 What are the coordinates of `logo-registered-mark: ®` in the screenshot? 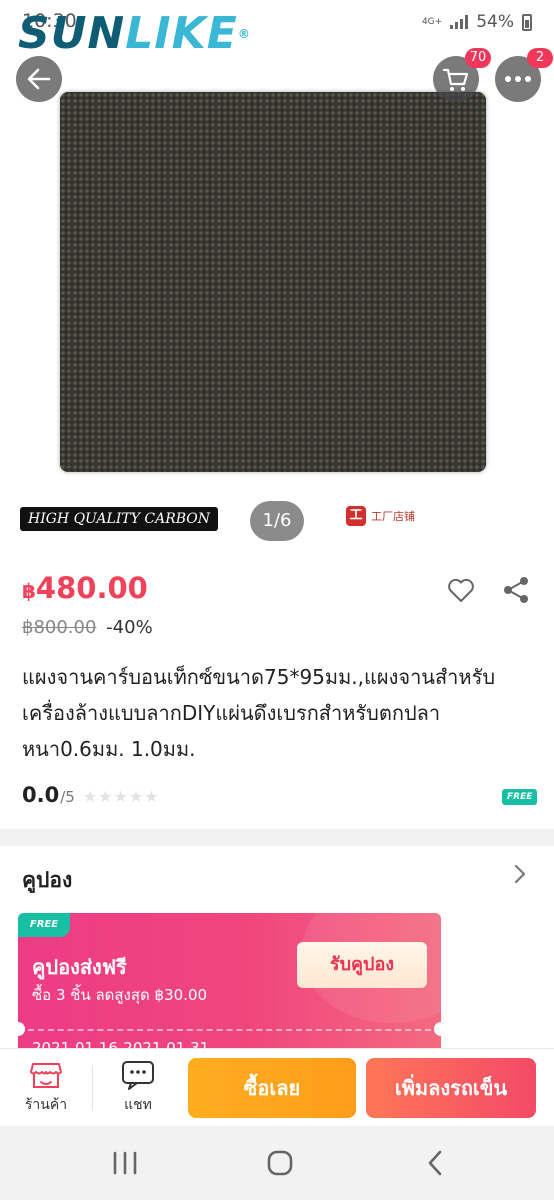 It's located at (244, 34).